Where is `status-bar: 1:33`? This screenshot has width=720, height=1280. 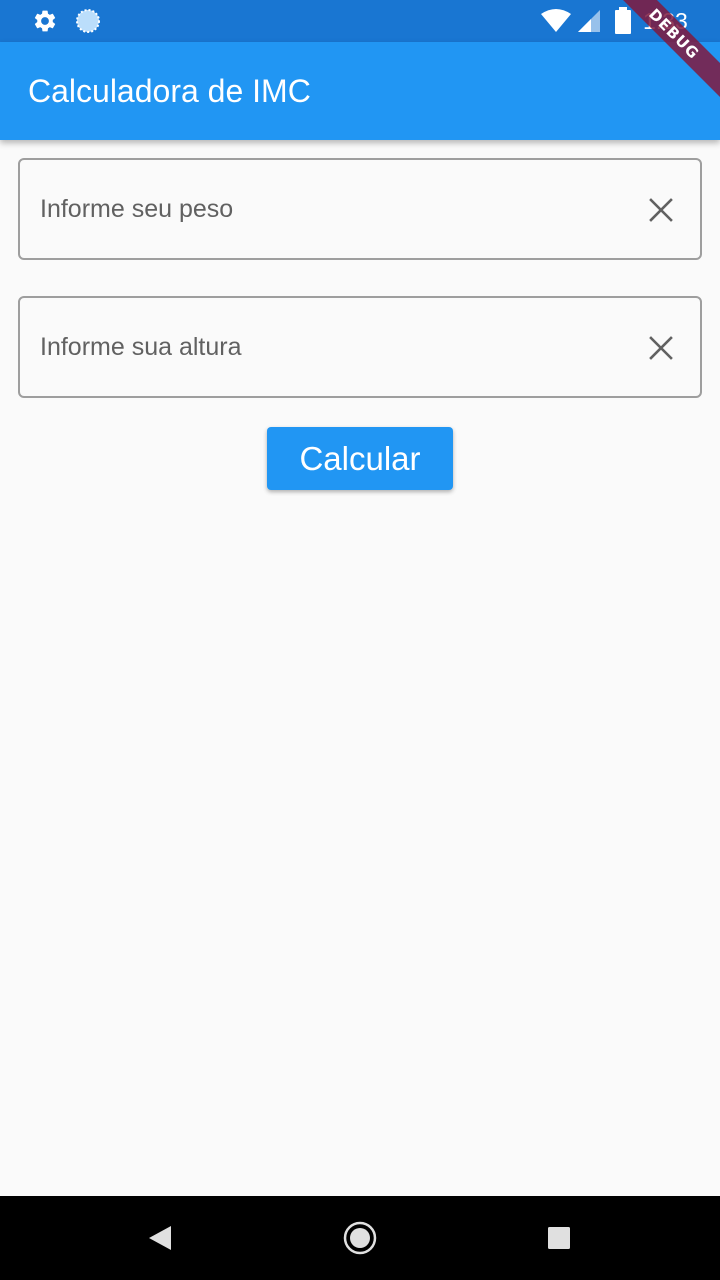 status-bar: 1:33 is located at coordinates (360, 21).